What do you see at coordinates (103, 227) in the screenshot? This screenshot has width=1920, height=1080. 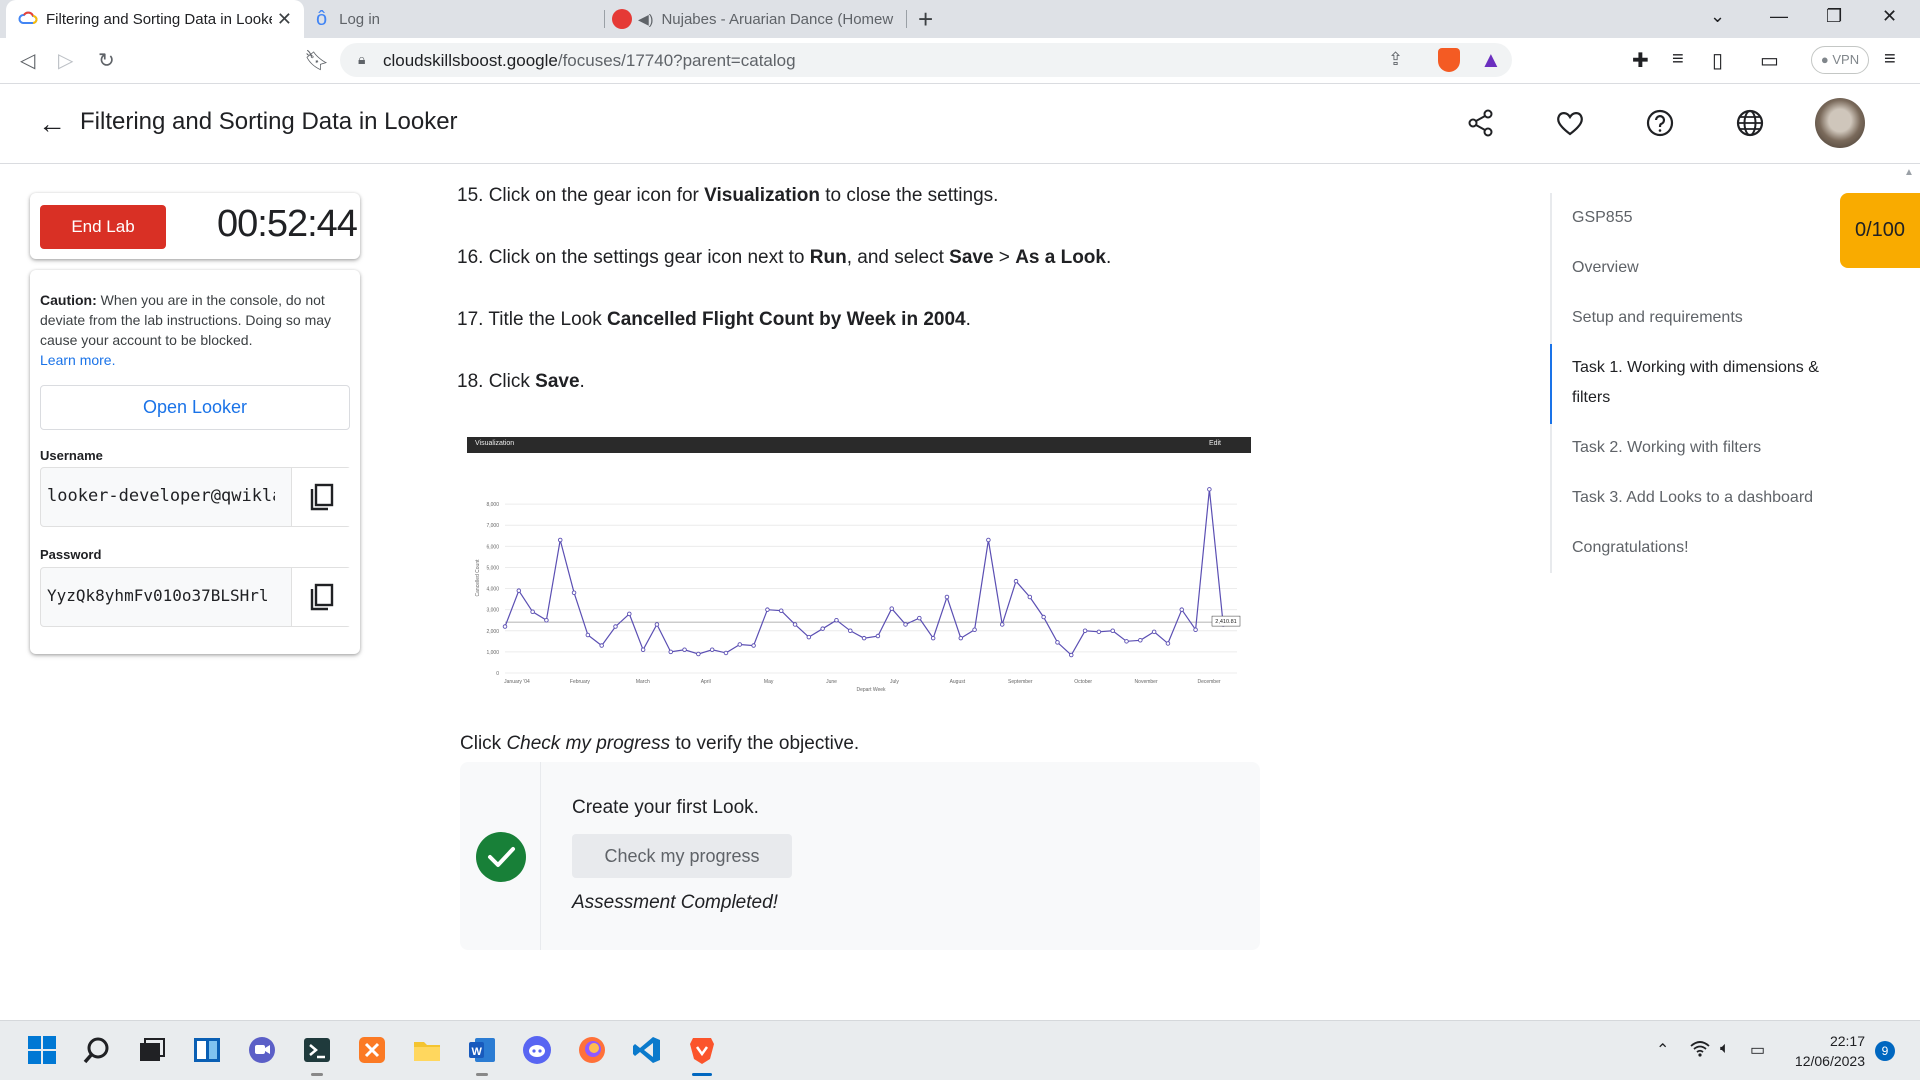 I see `end-lab-button: End Lab` at bounding box center [103, 227].